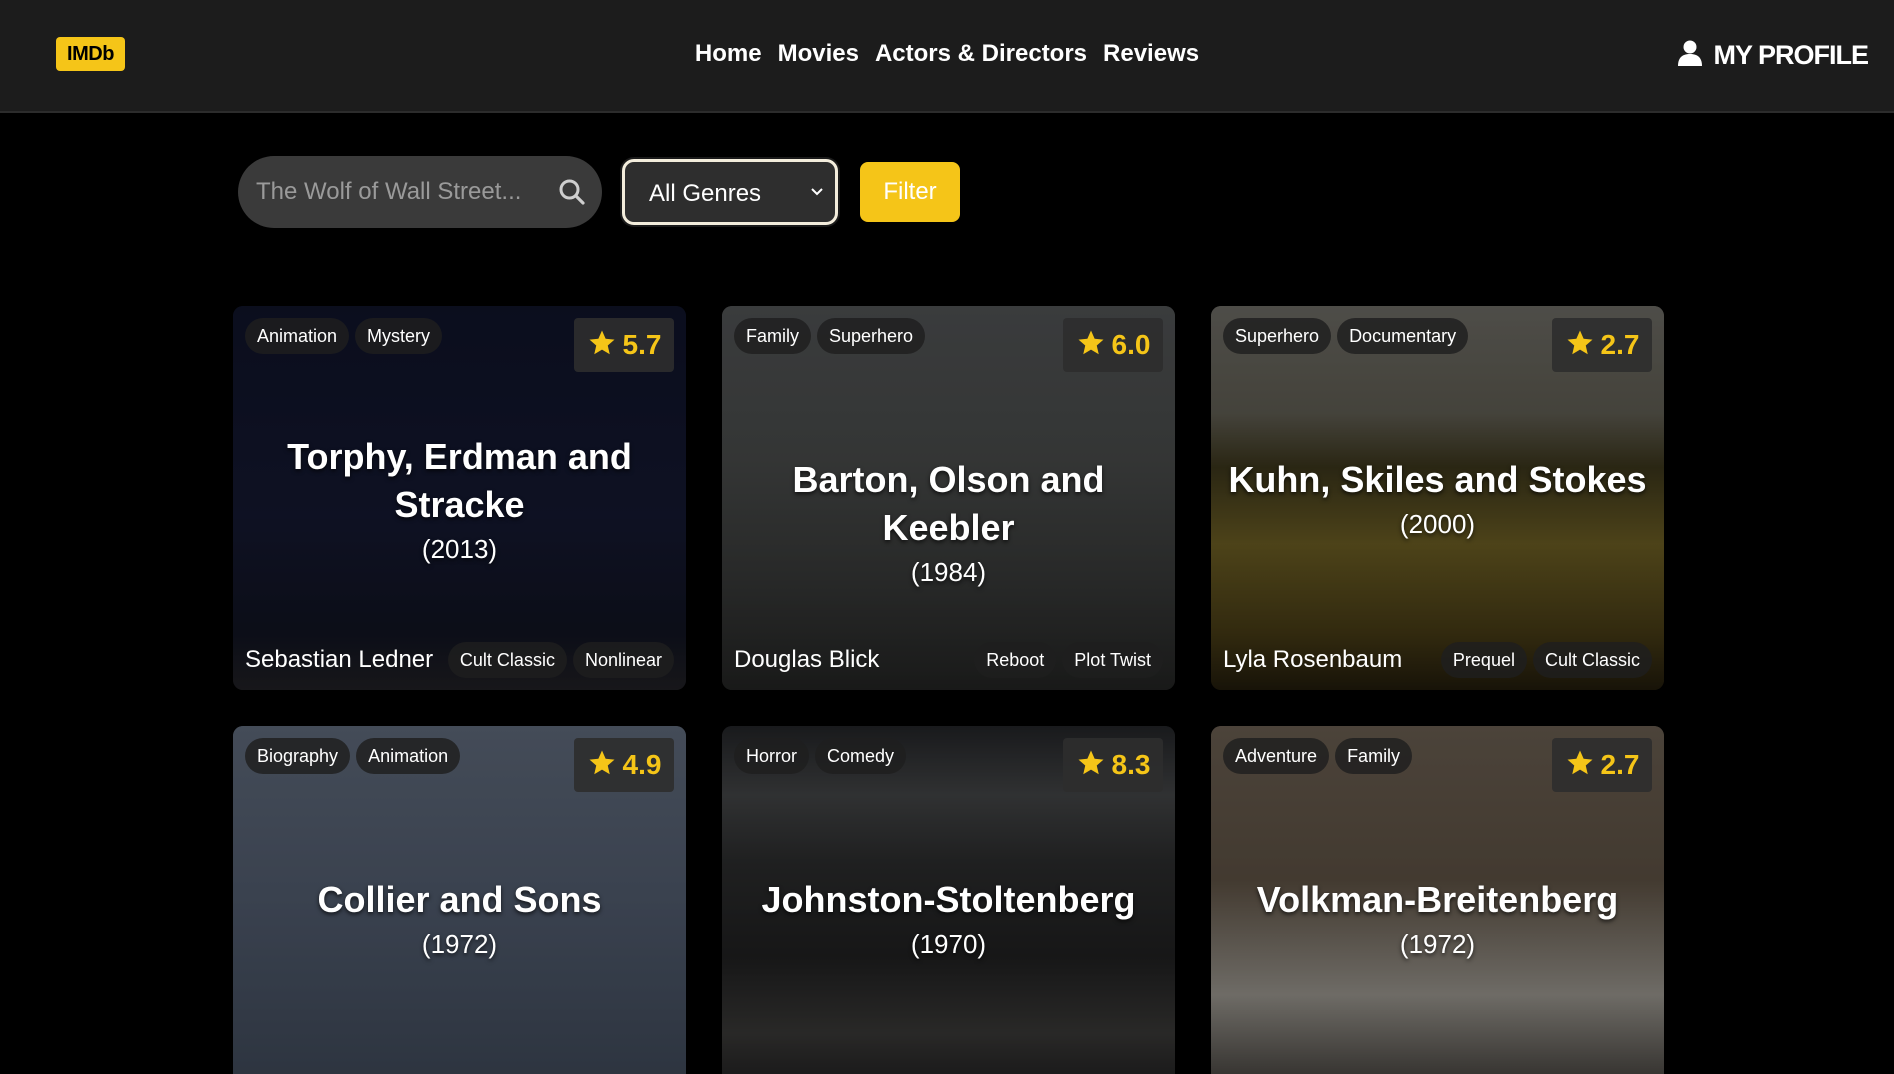 This screenshot has width=1894, height=1074. What do you see at coordinates (339, 660) in the screenshot?
I see `director-name: Sebastian Ledner` at bounding box center [339, 660].